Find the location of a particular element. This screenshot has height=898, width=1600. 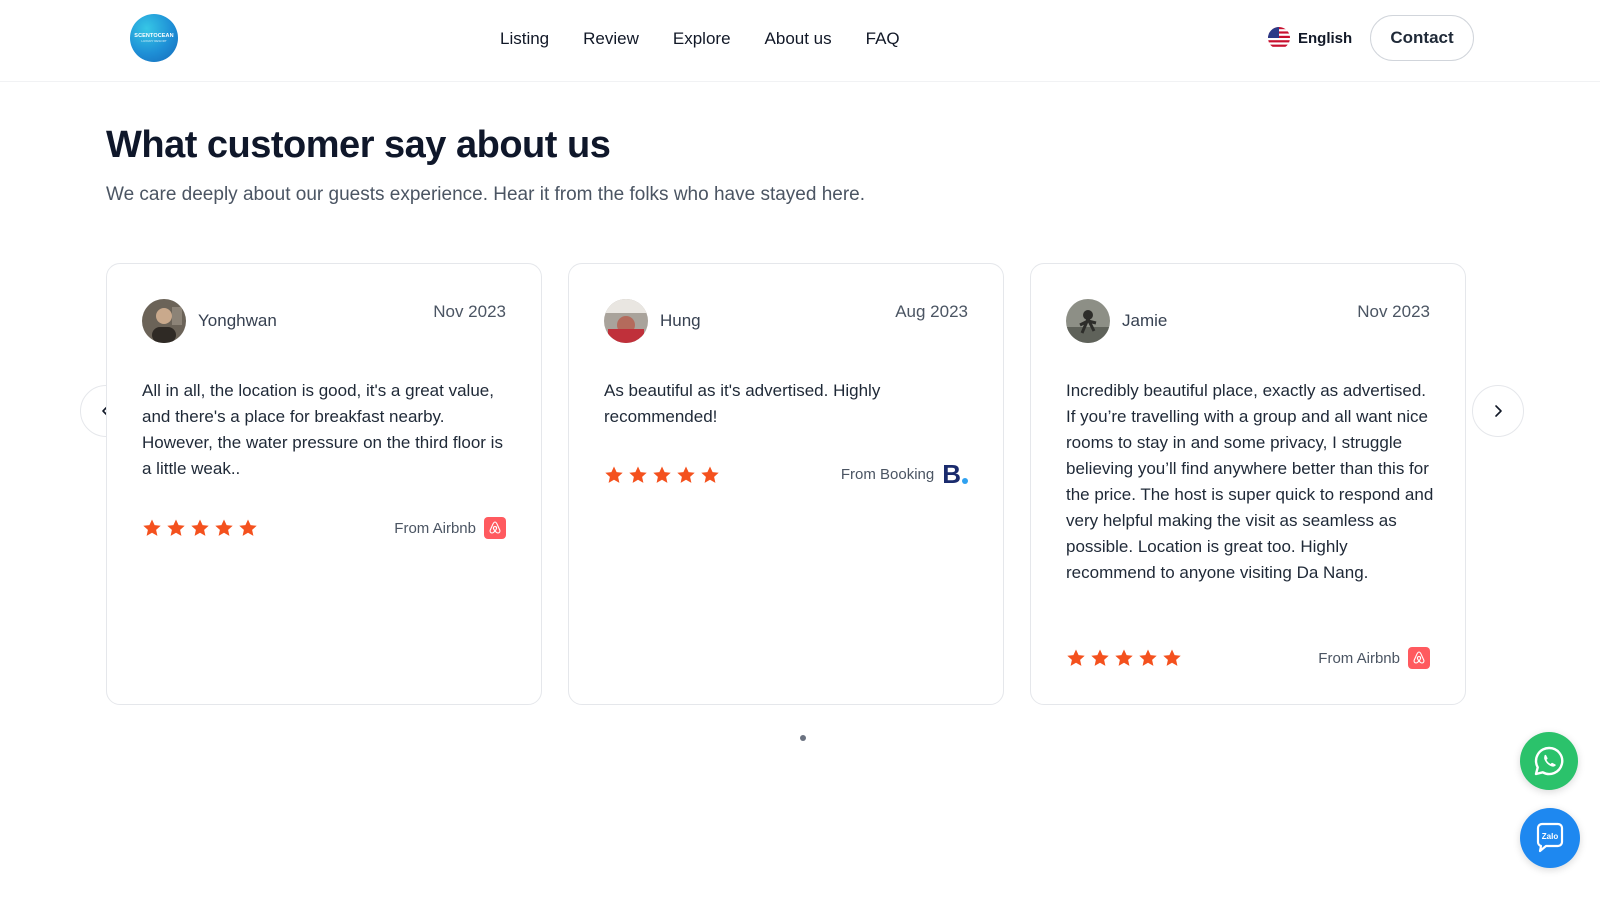

nav-explore: Explore is located at coordinates (702, 39).